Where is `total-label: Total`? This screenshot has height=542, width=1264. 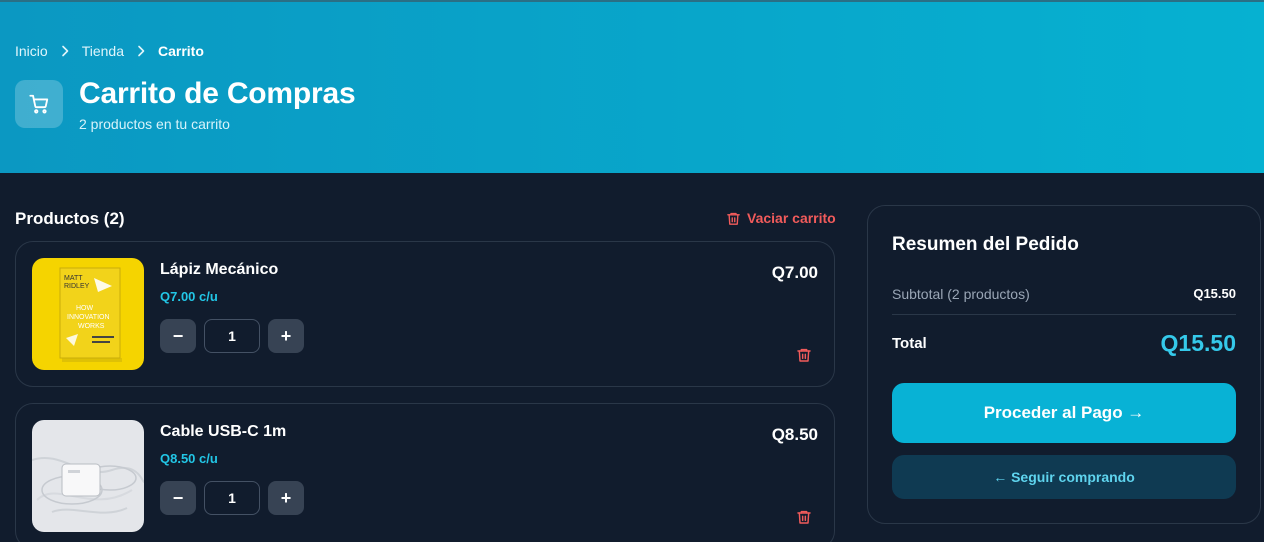 total-label: Total is located at coordinates (909, 343).